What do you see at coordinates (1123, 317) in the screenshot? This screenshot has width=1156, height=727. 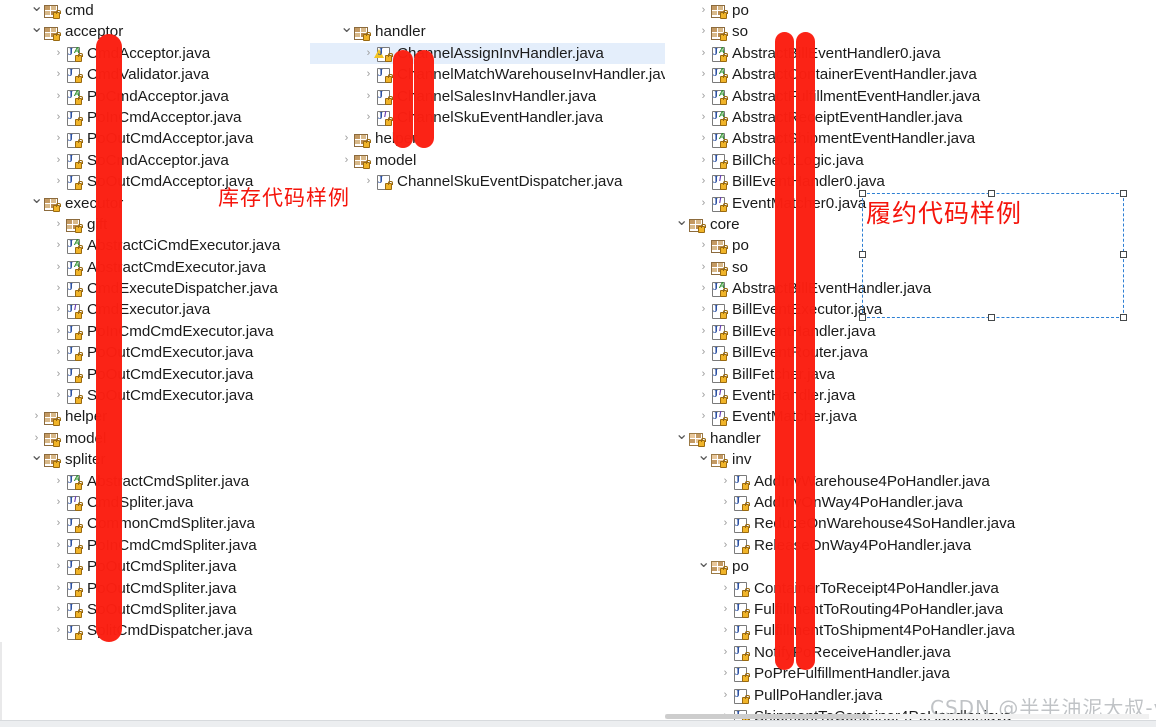 I see `selection-handle-se` at bounding box center [1123, 317].